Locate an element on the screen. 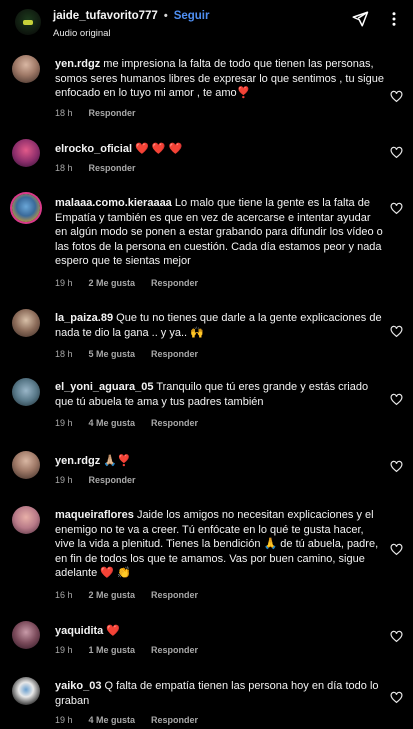 The width and height of the screenshot is (413, 729). comment-meta: 19 h Responder is located at coordinates (95, 480).